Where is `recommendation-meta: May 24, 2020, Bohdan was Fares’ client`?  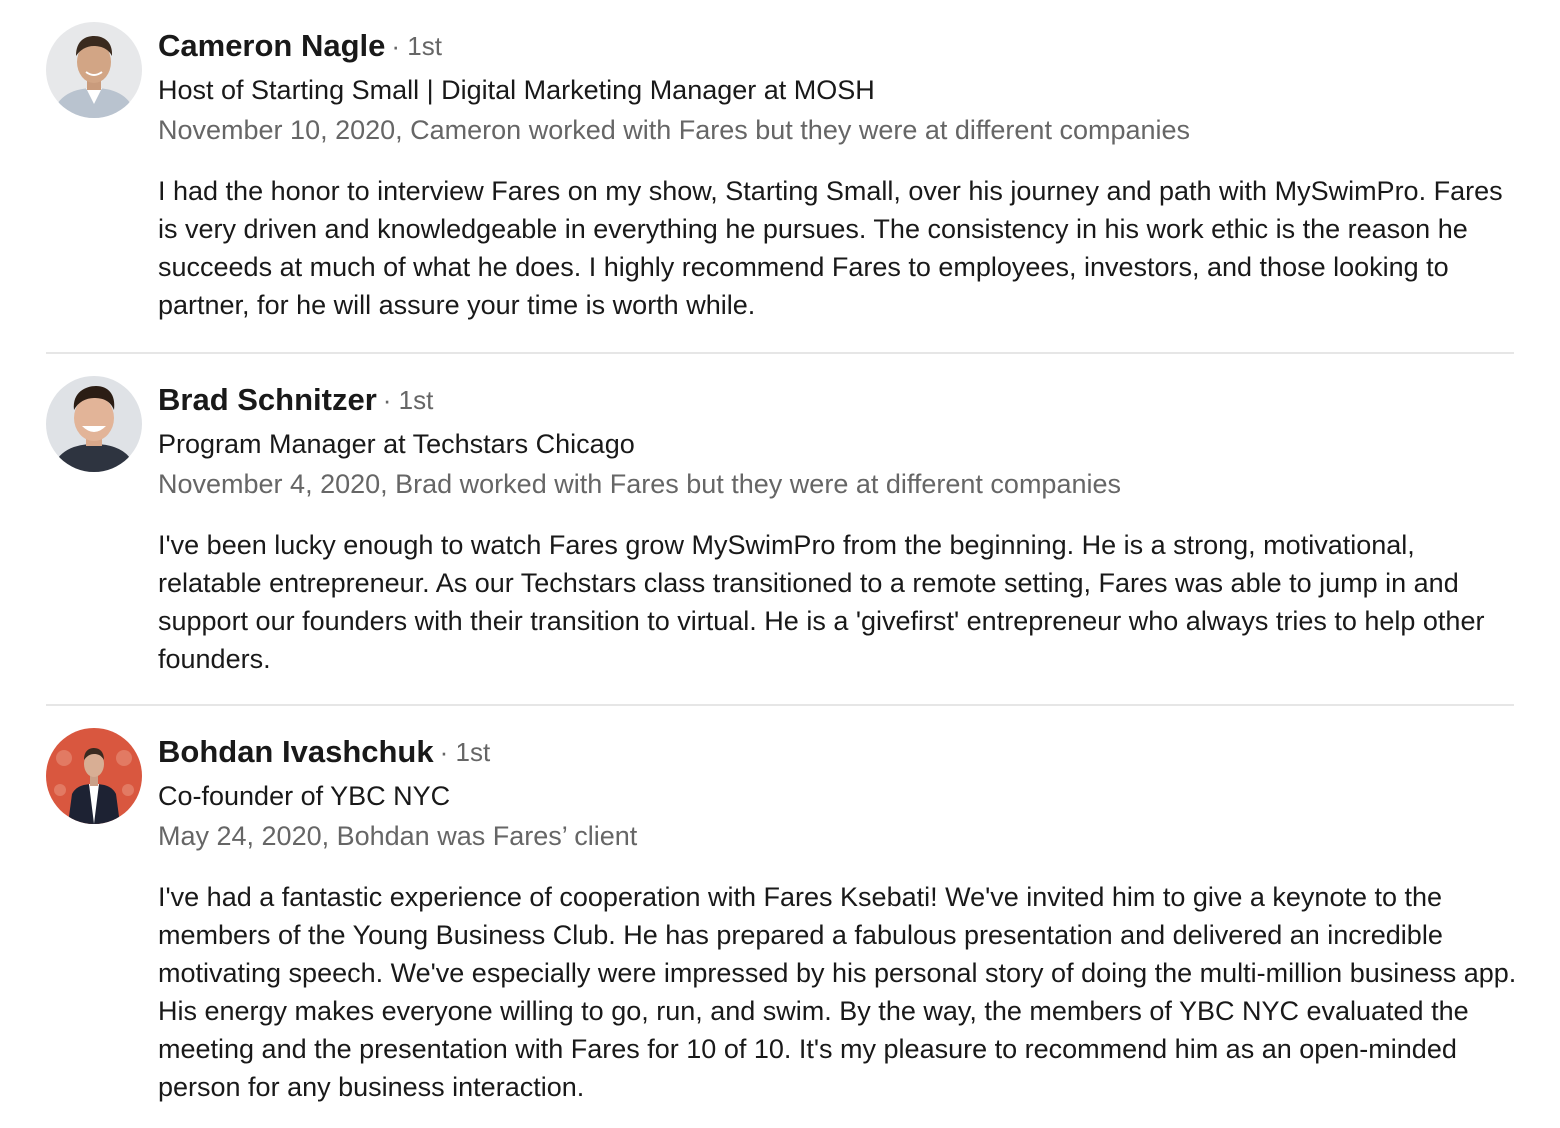
recommendation-meta: May 24, 2020, Bohdan was Fares’ client is located at coordinates (398, 836).